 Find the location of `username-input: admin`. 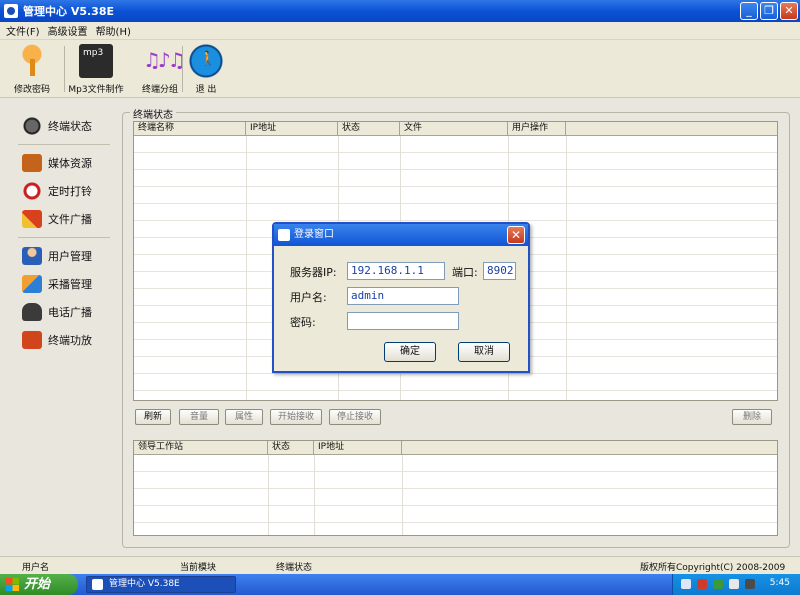

username-input: admin is located at coordinates (403, 296).